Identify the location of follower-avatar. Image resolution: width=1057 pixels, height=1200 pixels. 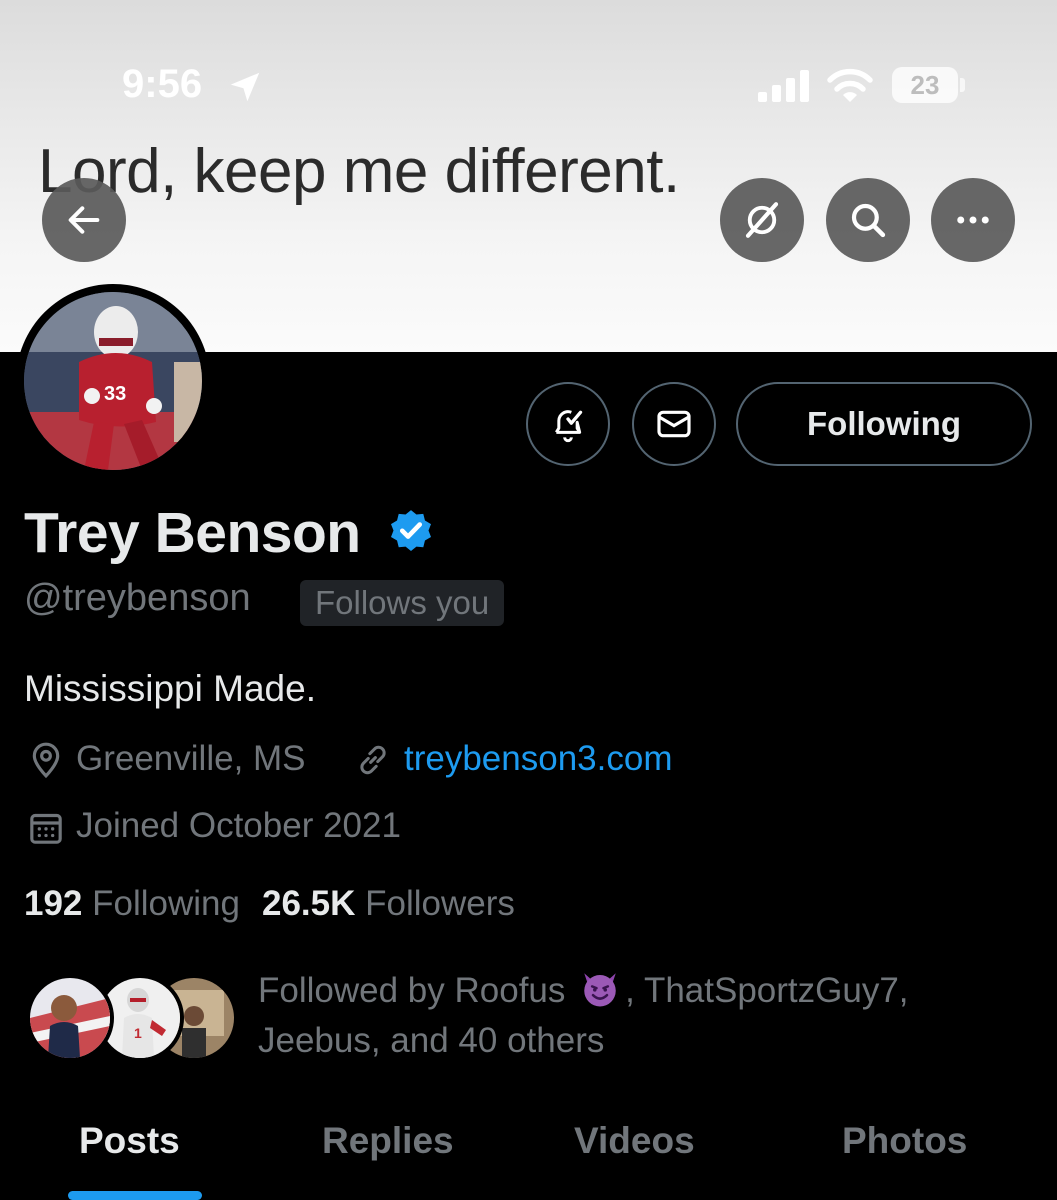
(70, 1018).